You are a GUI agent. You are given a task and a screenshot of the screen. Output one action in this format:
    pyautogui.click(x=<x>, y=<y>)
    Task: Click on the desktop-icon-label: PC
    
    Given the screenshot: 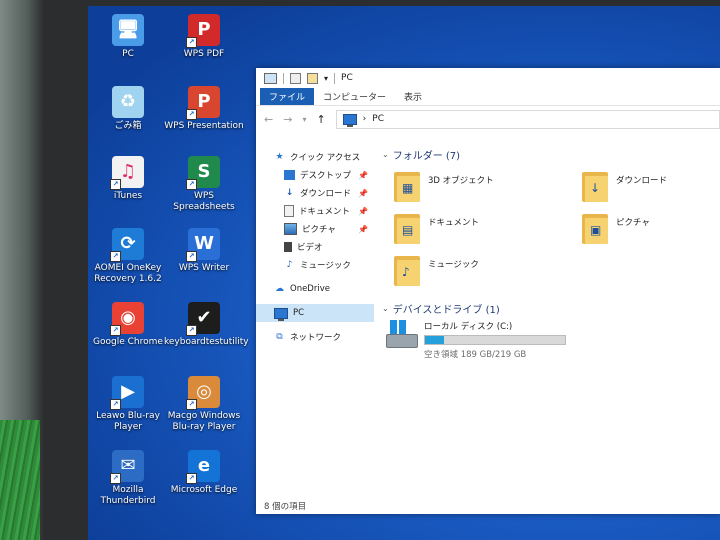 What is the action you would take?
    pyautogui.click(x=128, y=54)
    